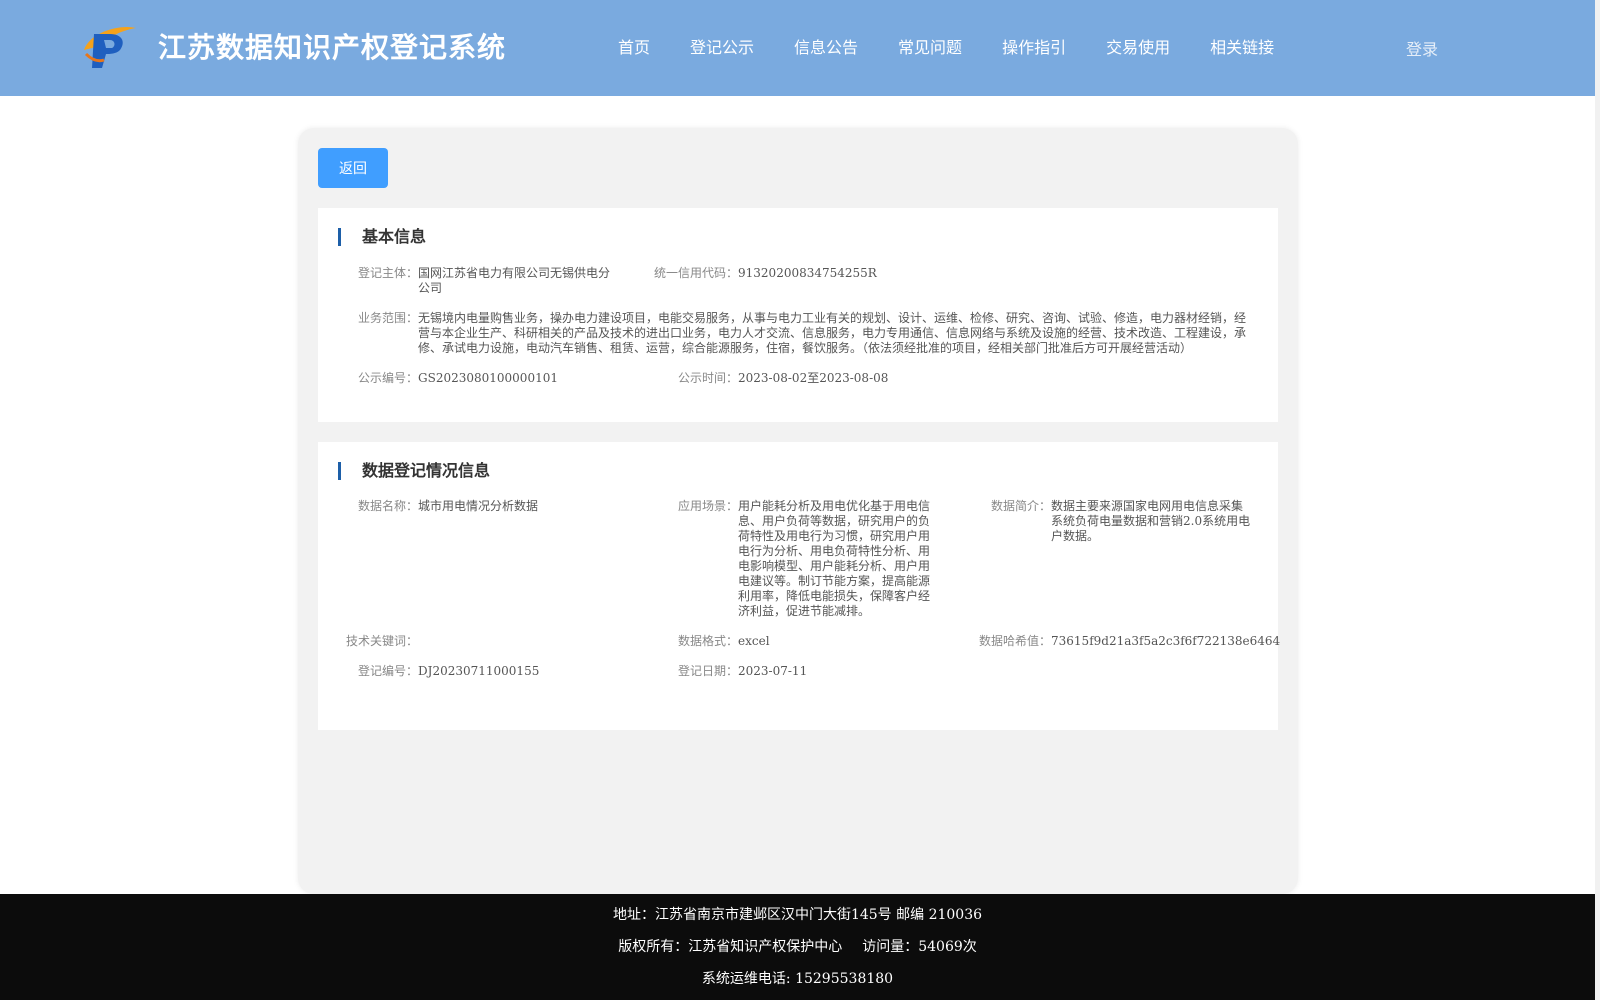  I want to click on section-title-basic: 基本信息, so click(382, 237).